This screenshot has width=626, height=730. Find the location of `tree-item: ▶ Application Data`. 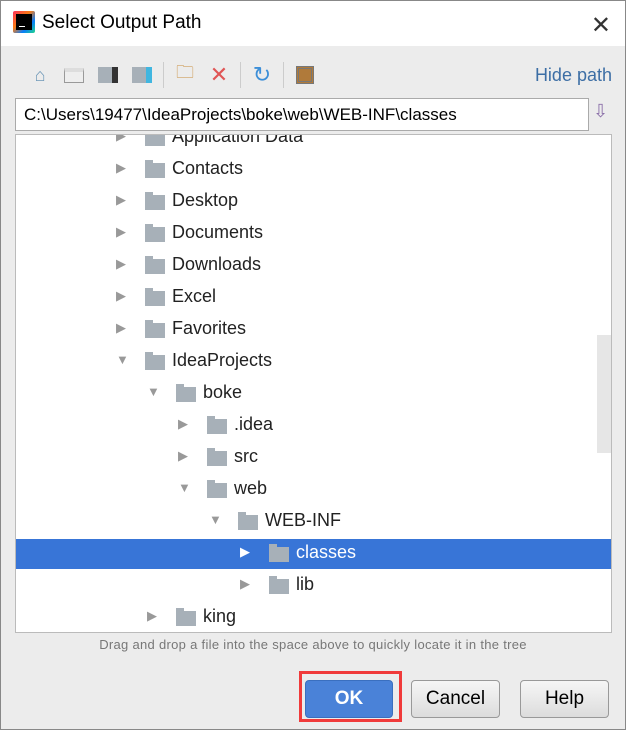

tree-item: ▶ Application Data is located at coordinates (313, 143).